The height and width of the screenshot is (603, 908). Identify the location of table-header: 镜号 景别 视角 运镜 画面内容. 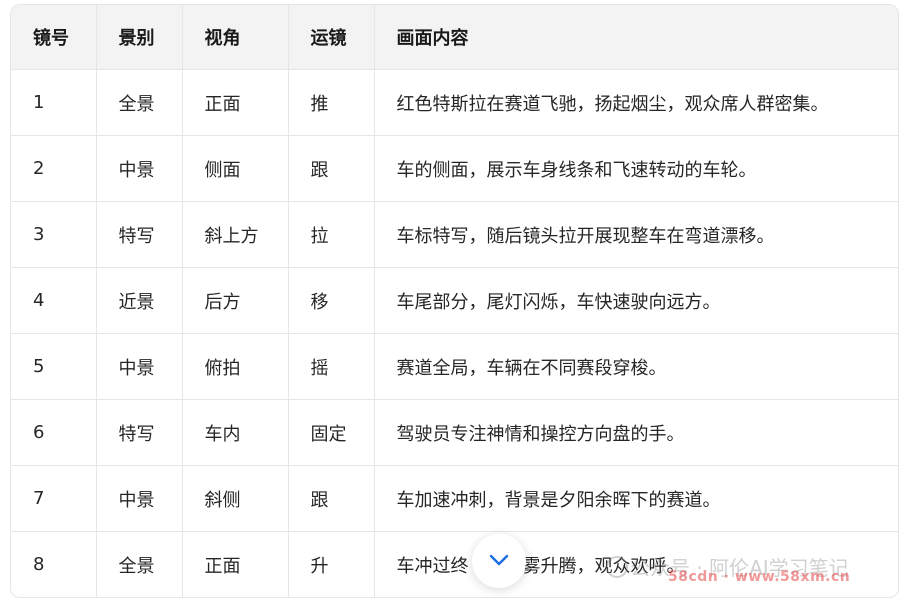
(454, 37).